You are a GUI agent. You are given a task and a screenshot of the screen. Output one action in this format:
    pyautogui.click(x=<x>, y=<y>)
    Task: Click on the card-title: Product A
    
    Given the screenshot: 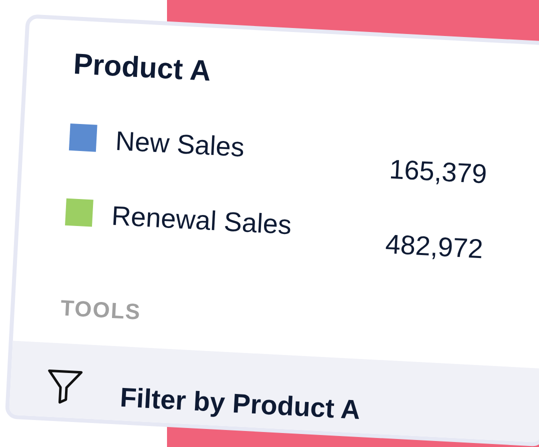 What is the action you would take?
    pyautogui.click(x=142, y=69)
    